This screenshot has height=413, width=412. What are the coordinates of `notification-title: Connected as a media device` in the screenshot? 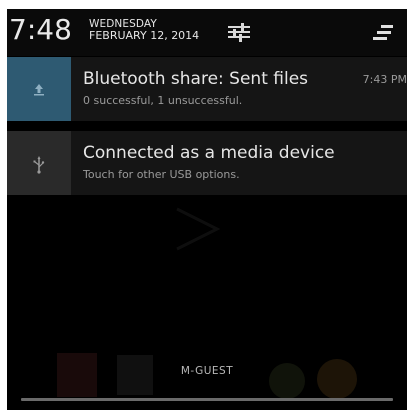 It's located at (209, 153).